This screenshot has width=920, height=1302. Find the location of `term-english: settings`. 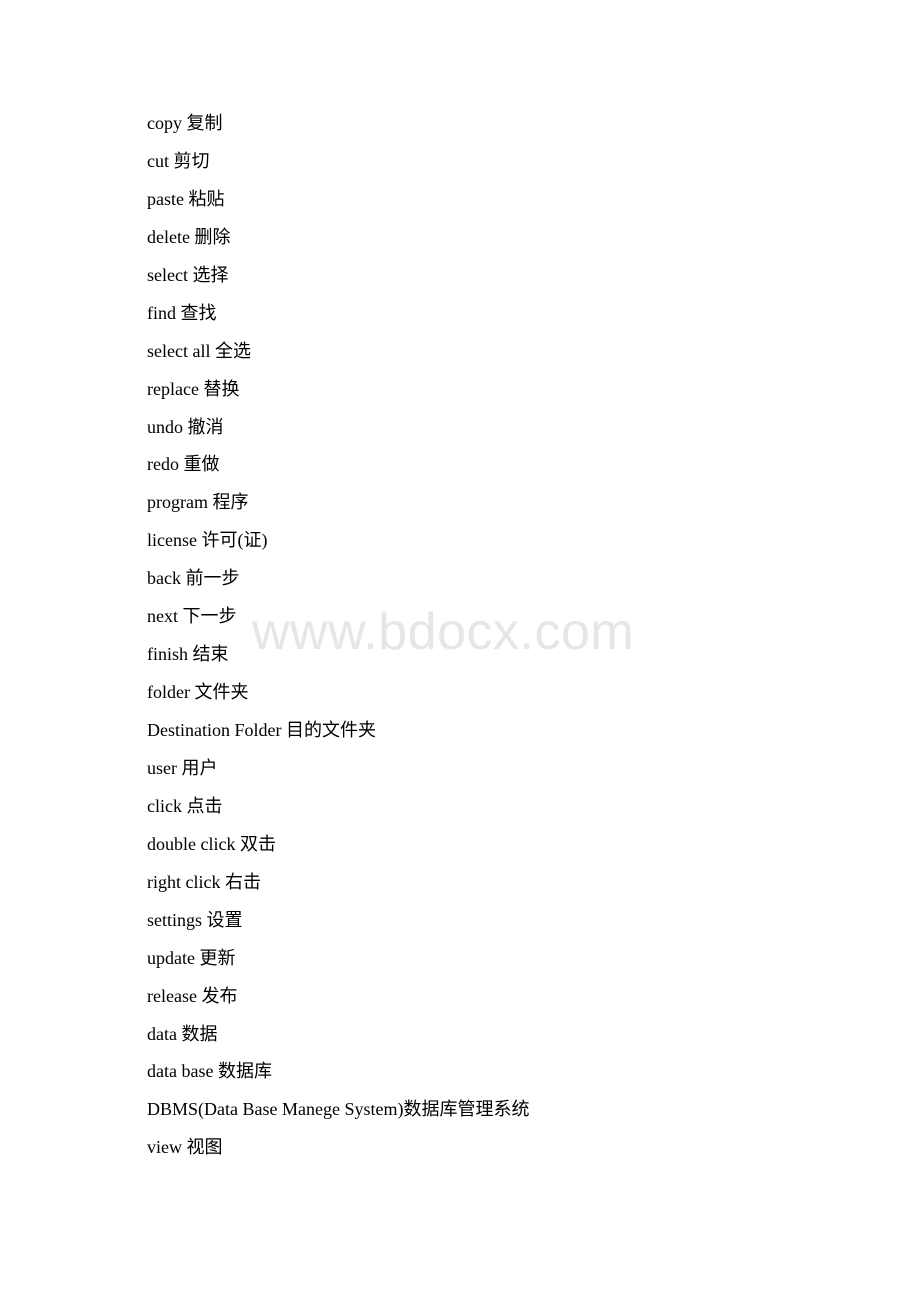

term-english: settings is located at coordinates (175, 919).